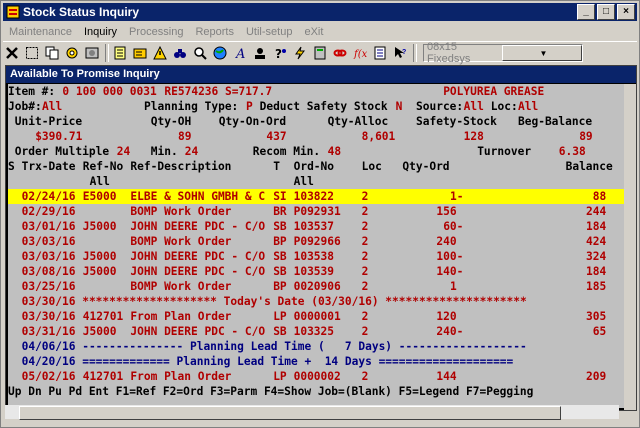  I want to click on app-icon, so click(13, 12).